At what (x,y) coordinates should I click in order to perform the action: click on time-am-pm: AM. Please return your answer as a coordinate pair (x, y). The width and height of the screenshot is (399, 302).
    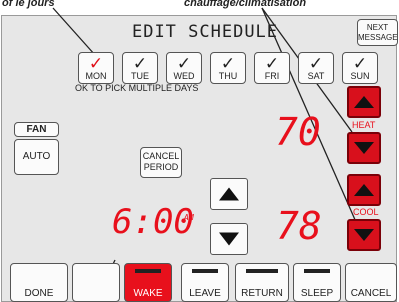
    Looking at the image, I should click on (189, 217).